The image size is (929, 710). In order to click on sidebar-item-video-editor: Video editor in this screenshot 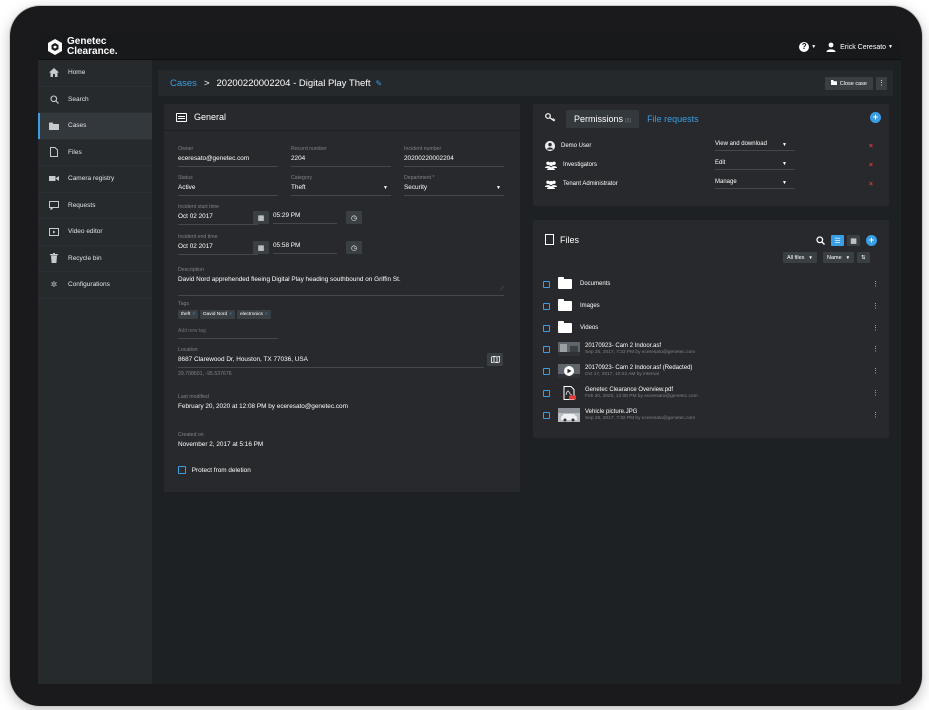, I will do `click(95, 232)`.